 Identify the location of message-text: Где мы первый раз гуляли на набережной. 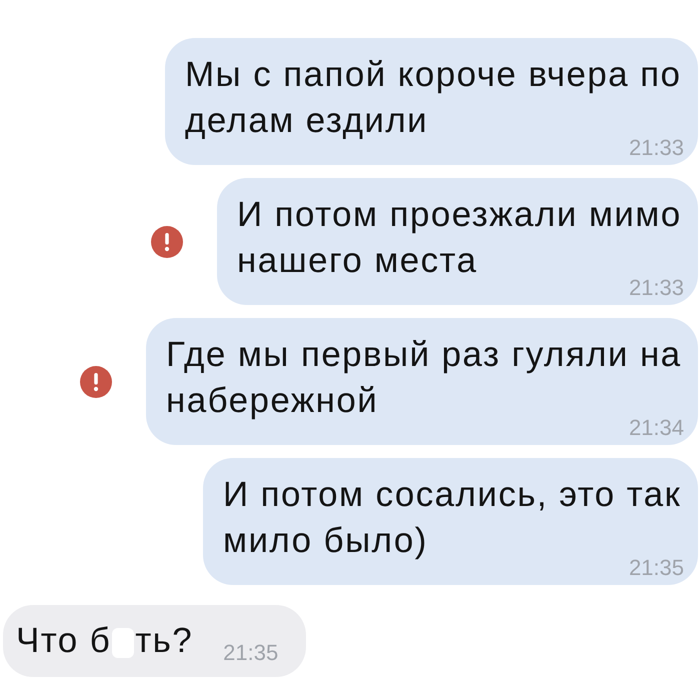
(424, 377).